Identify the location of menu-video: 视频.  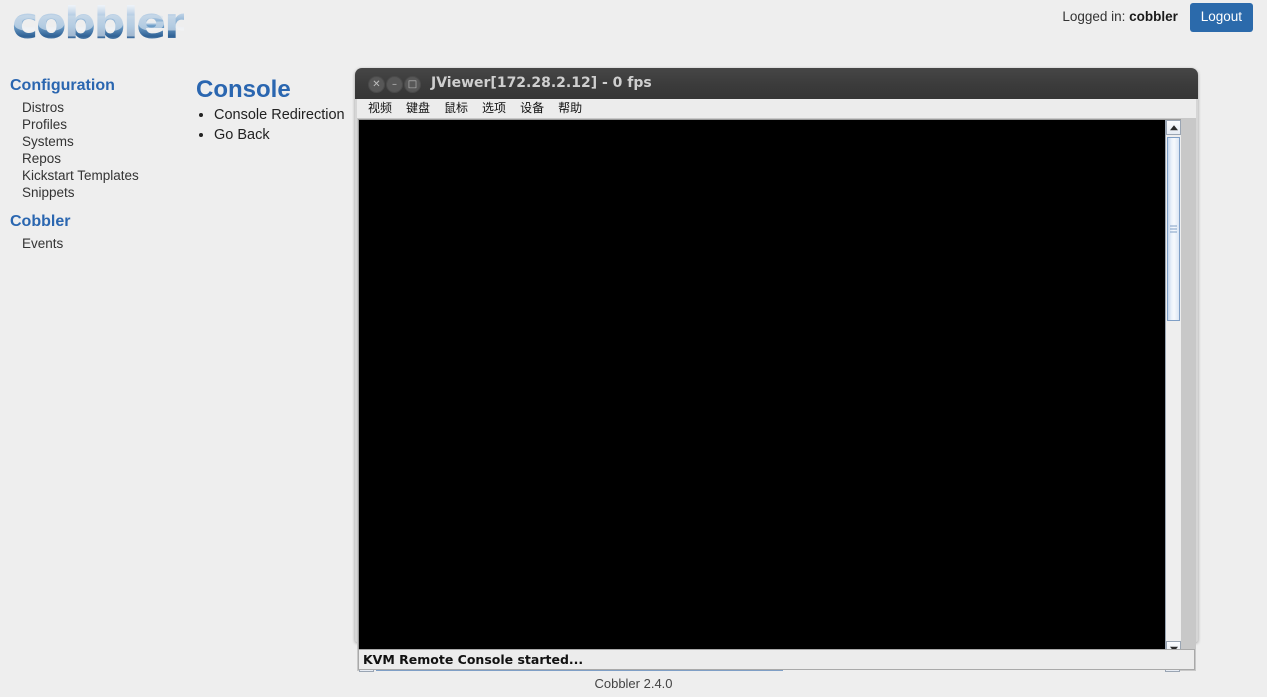
(380, 108).